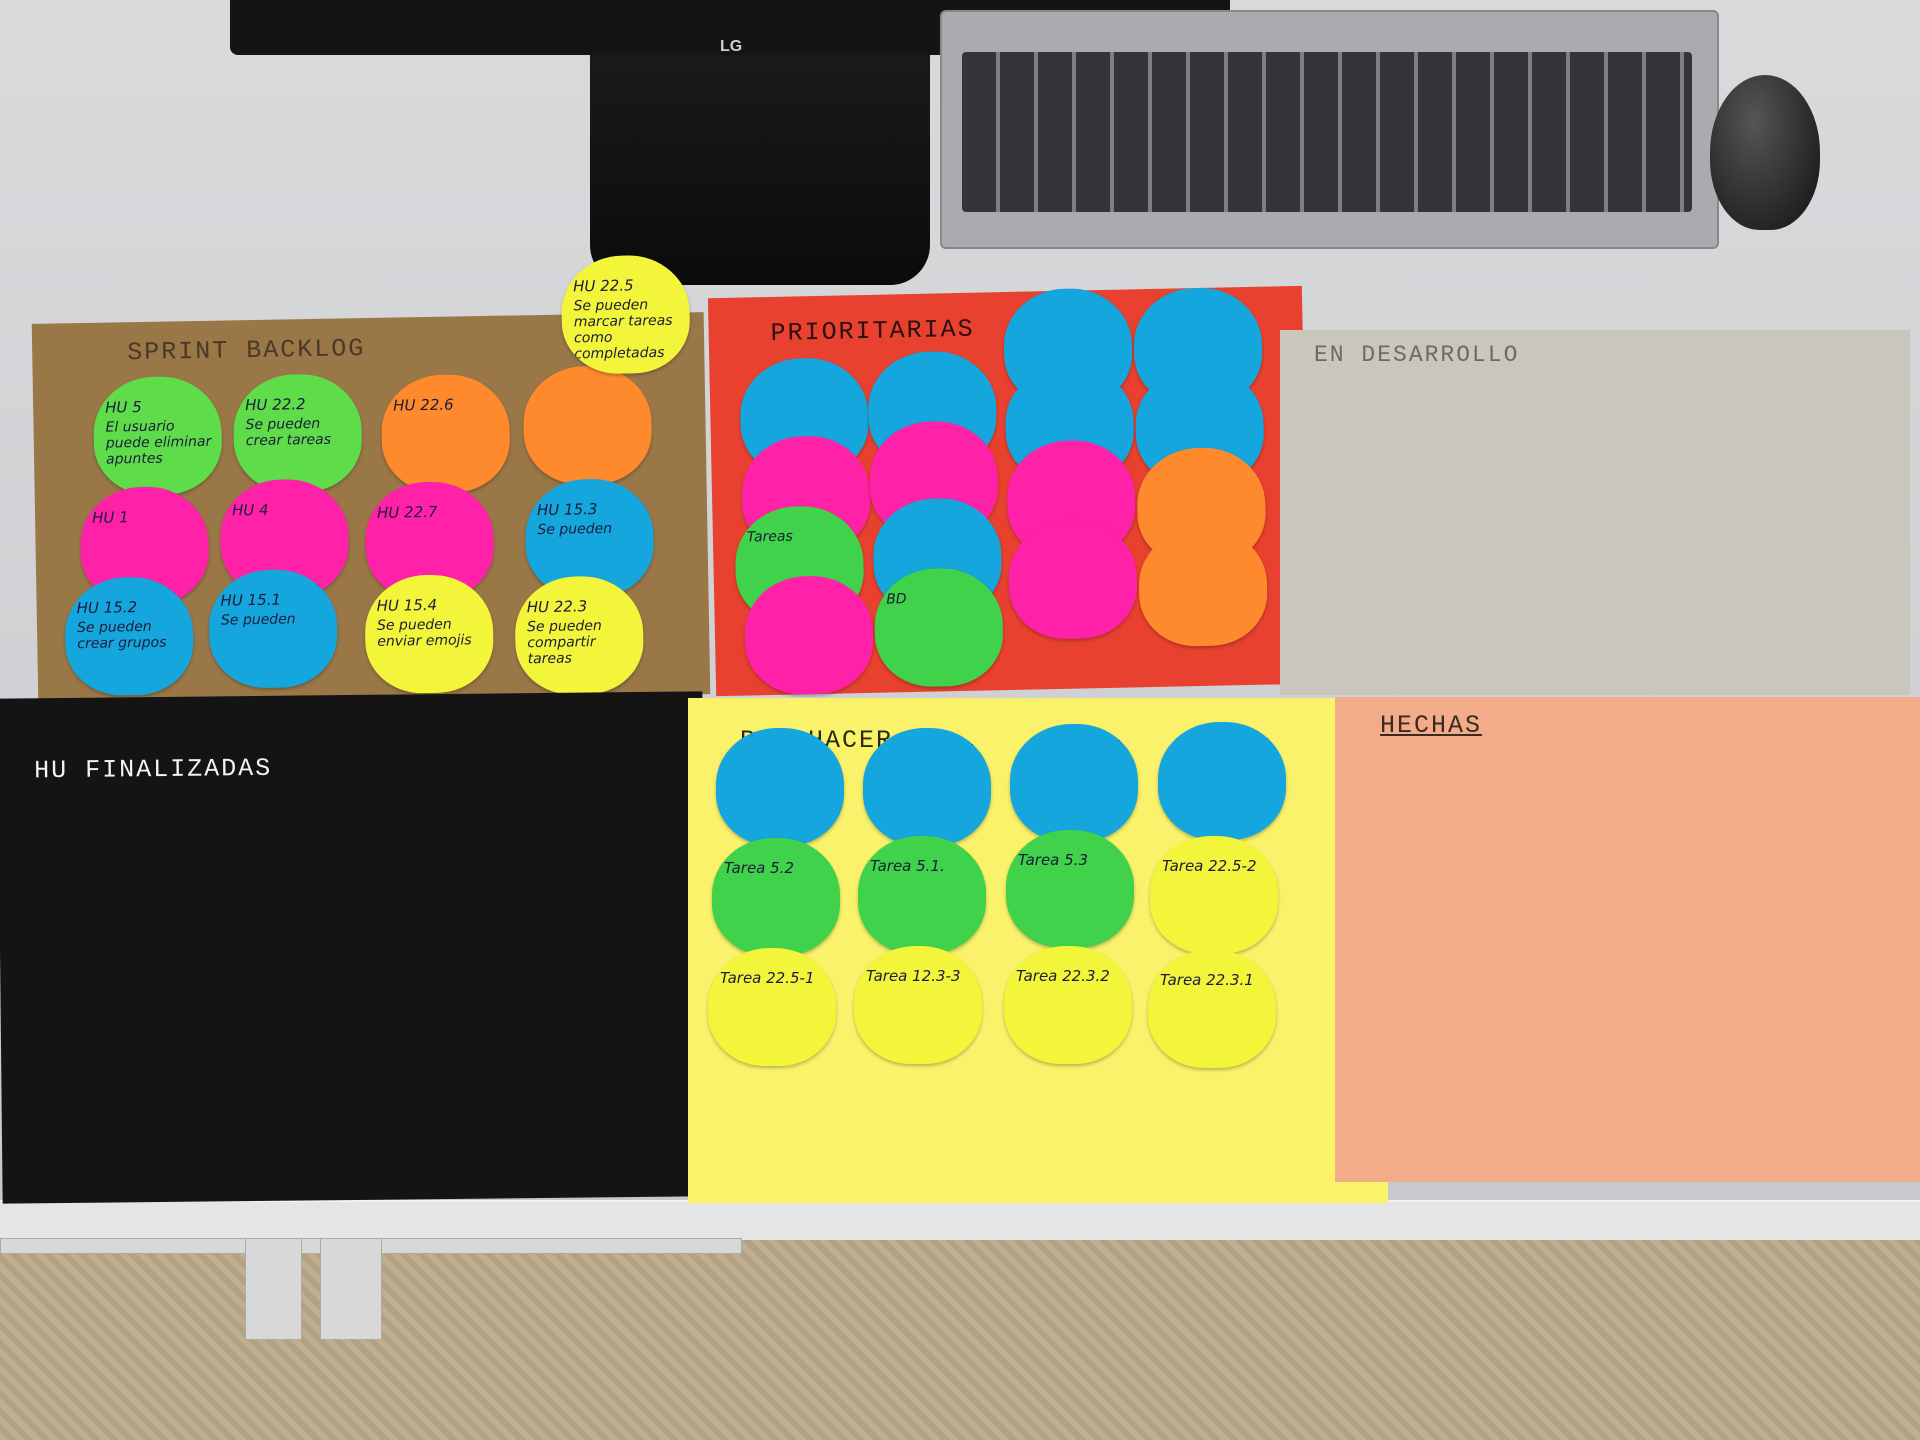 The height and width of the screenshot is (1440, 1920). Describe the element at coordinates (1417, 355) in the screenshot. I see `board-title: EN DESARROLLO` at that location.